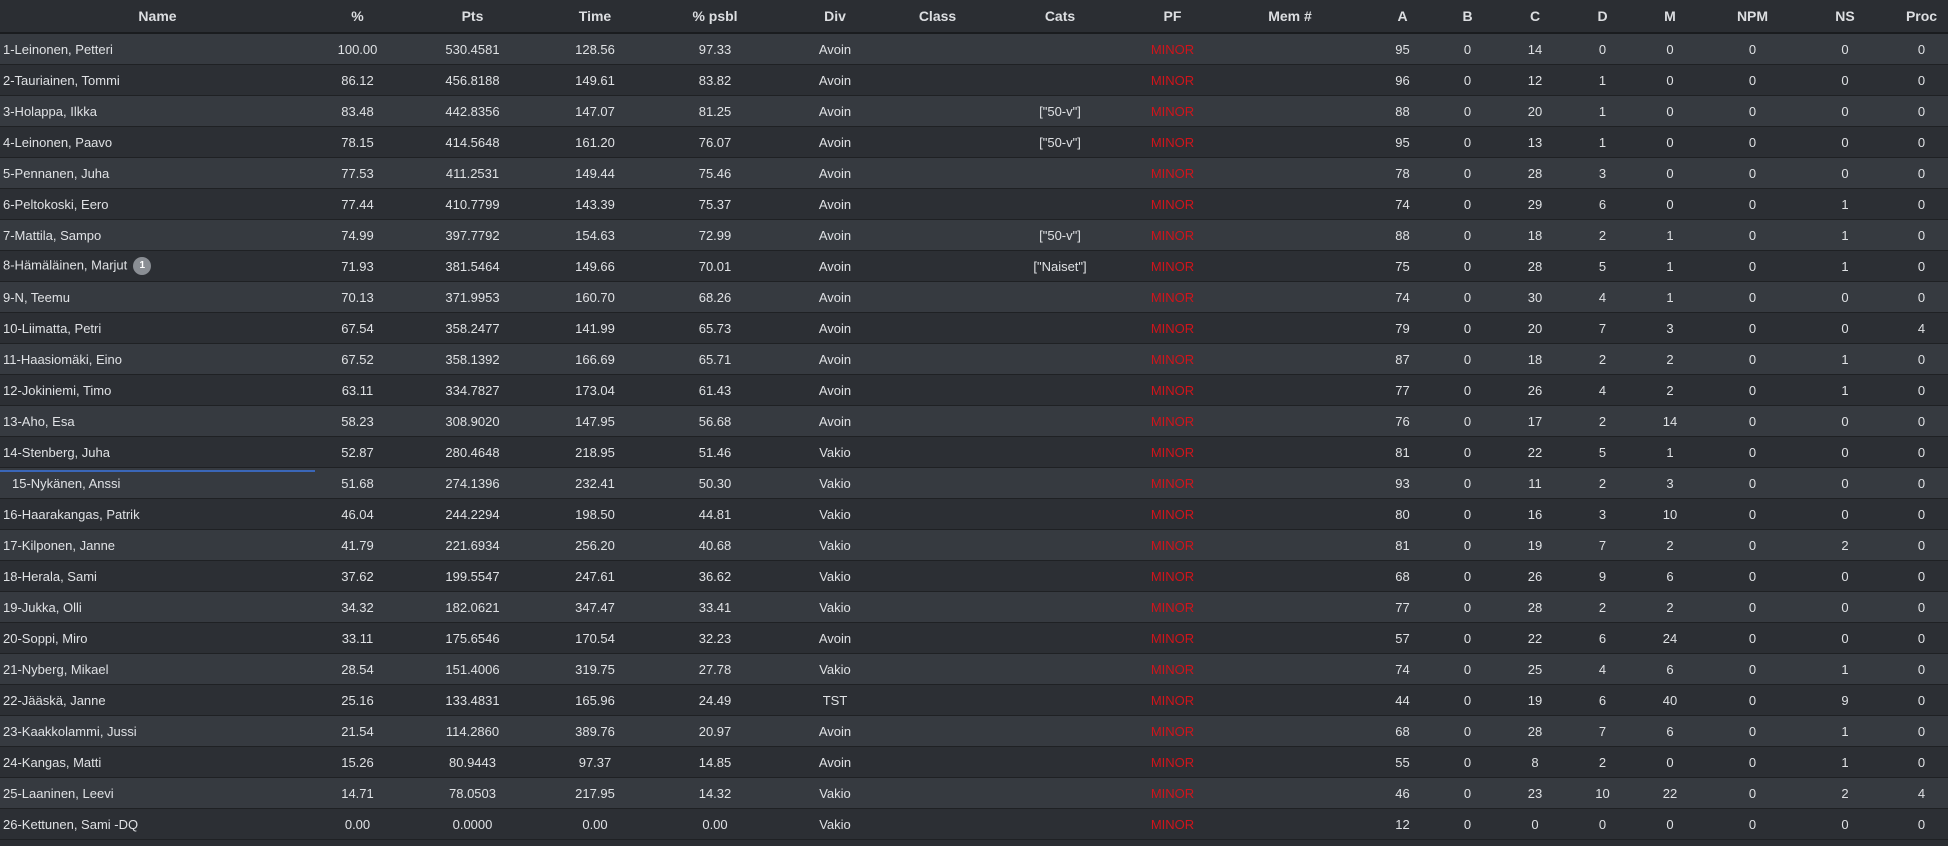  Describe the element at coordinates (65, 264) in the screenshot. I see `shooter-name-link: 8-Hämäläinen, Marjut` at that location.